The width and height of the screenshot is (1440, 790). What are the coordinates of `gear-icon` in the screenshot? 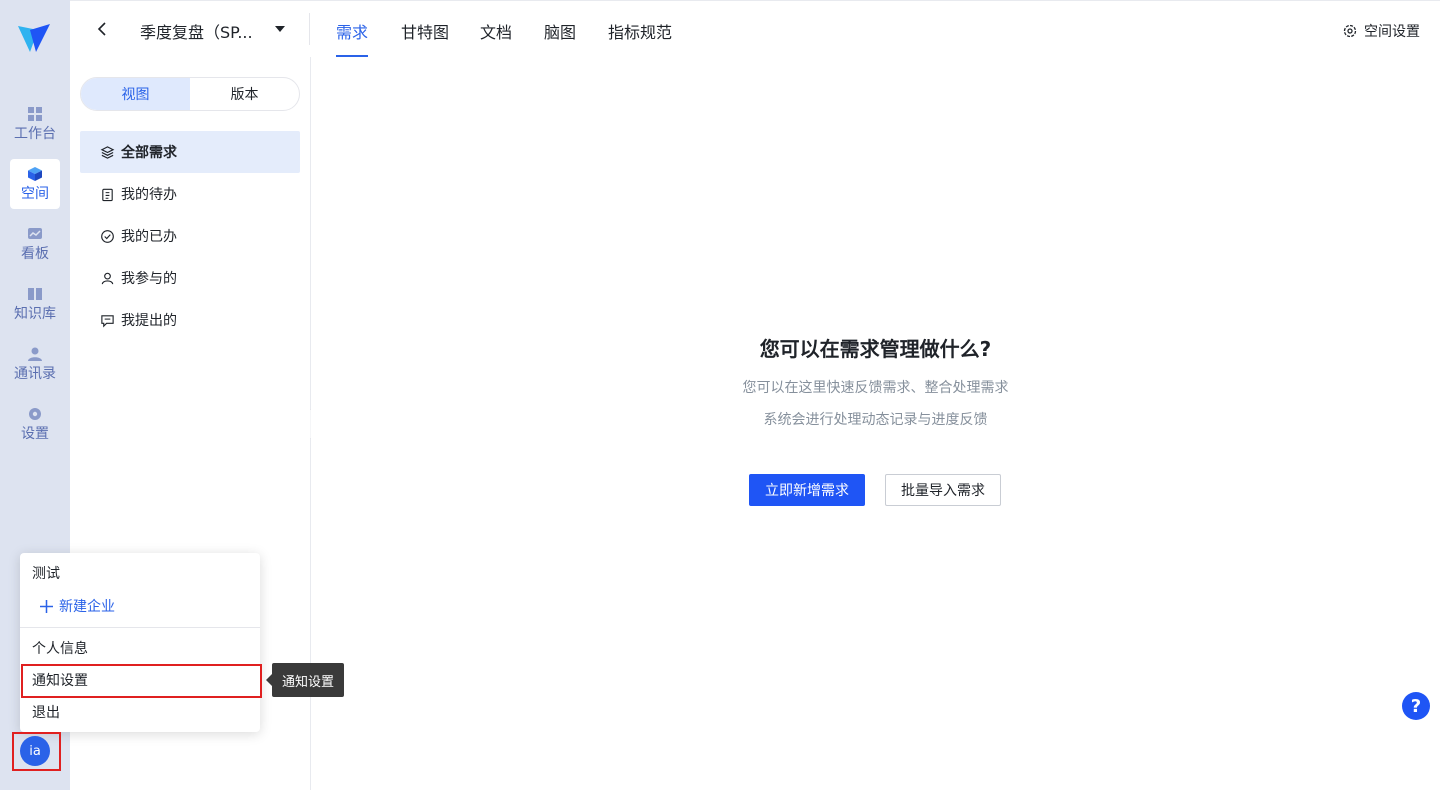 It's located at (35, 414).